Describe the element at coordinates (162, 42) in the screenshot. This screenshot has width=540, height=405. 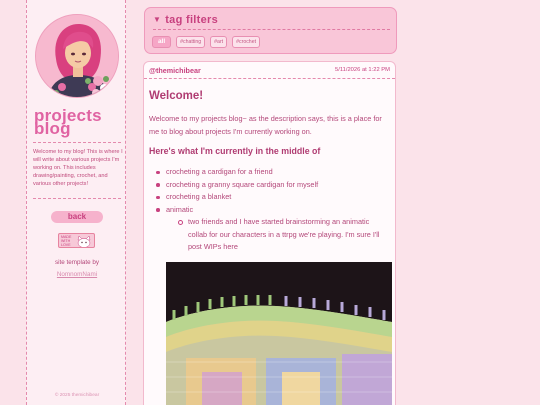
I see `tag-all: all` at that location.